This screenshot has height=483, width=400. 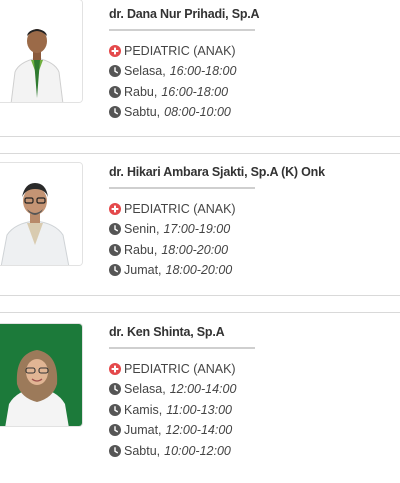 I want to click on schedule-row: Selasa, 12:00-14:00, so click(x=182, y=389).